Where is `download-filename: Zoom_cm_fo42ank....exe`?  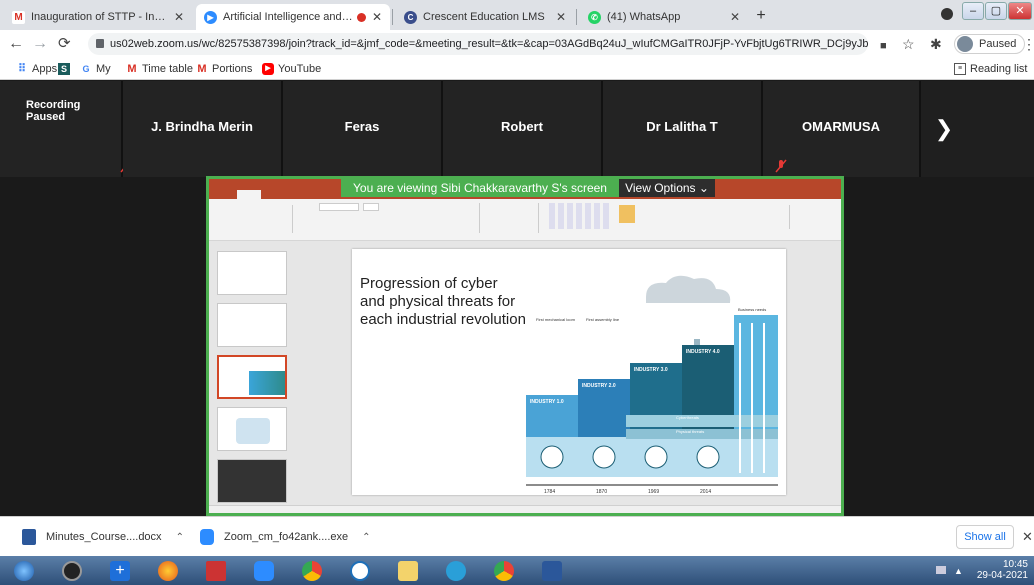
download-filename: Zoom_cm_fo42ank....exe is located at coordinates (286, 537).